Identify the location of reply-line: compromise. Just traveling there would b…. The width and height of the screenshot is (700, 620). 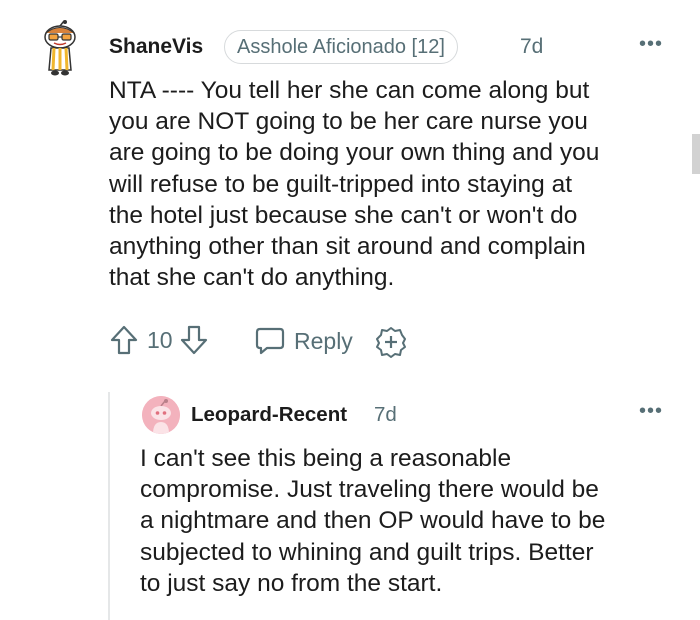
(369, 490).